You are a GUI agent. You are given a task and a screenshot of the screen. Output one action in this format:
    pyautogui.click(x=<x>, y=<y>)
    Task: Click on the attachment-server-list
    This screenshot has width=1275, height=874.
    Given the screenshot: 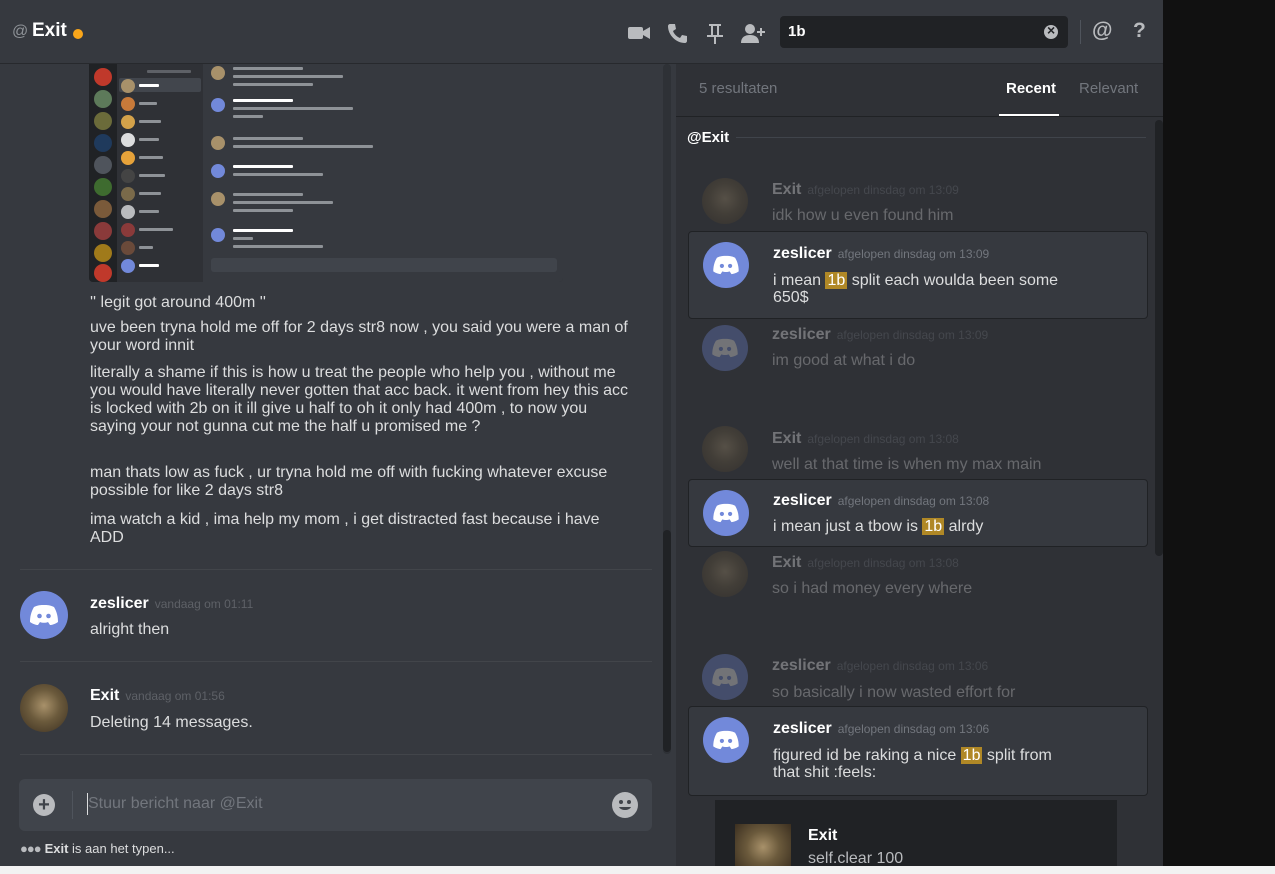 What is the action you would take?
    pyautogui.click(x=103, y=173)
    